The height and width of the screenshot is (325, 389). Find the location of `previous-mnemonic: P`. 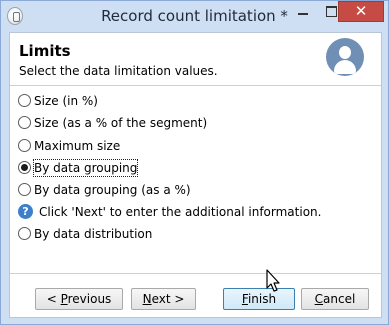

previous-mnemonic: P is located at coordinates (64, 299).